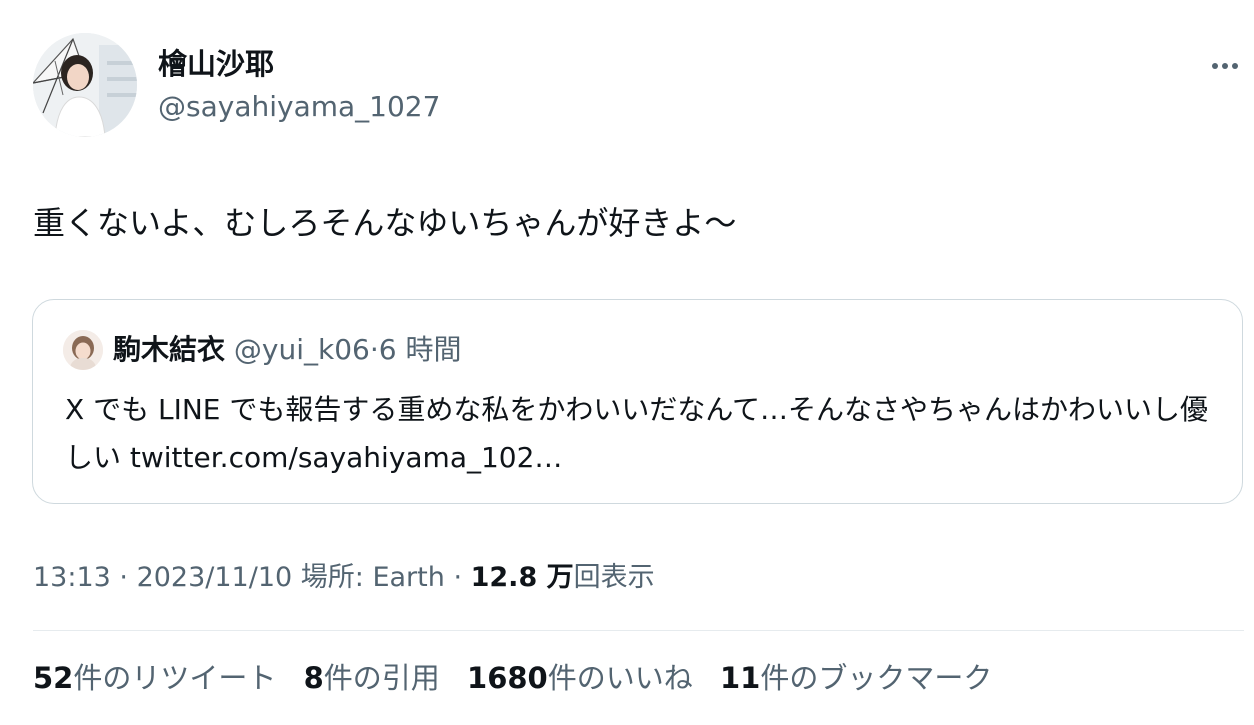  Describe the element at coordinates (368, 577) in the screenshot. I see `tweet-location: 場所: Earth` at that location.